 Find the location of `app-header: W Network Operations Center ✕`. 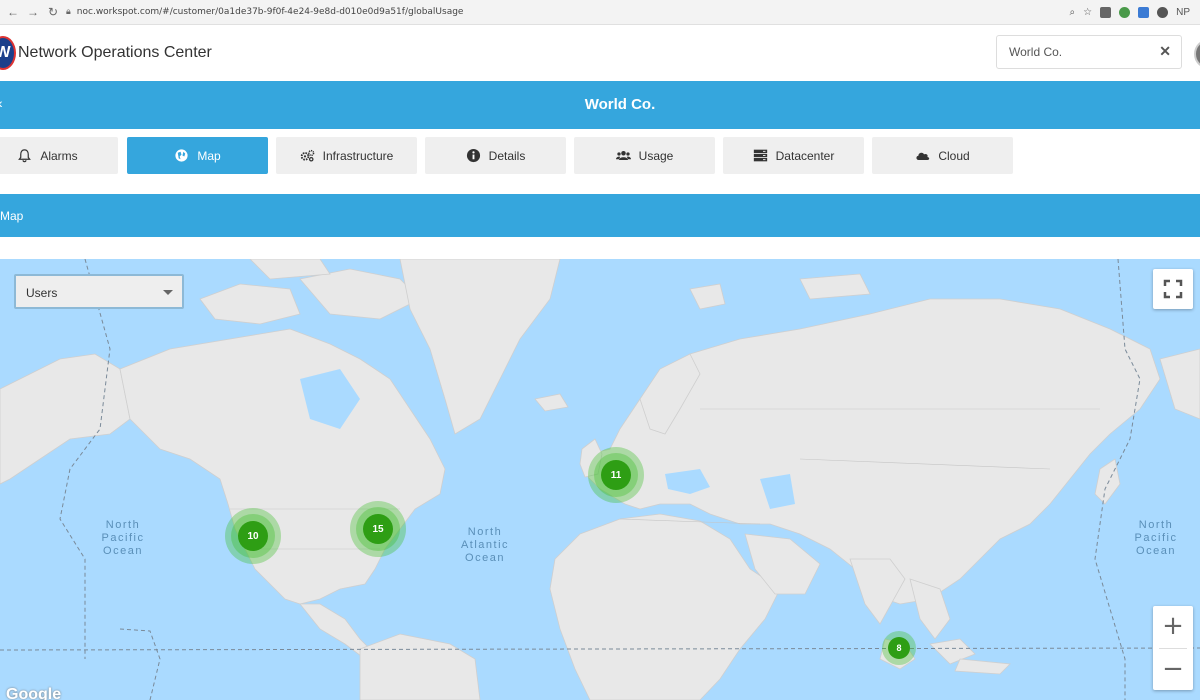

app-header: W Network Operations Center ✕ is located at coordinates (600, 52).